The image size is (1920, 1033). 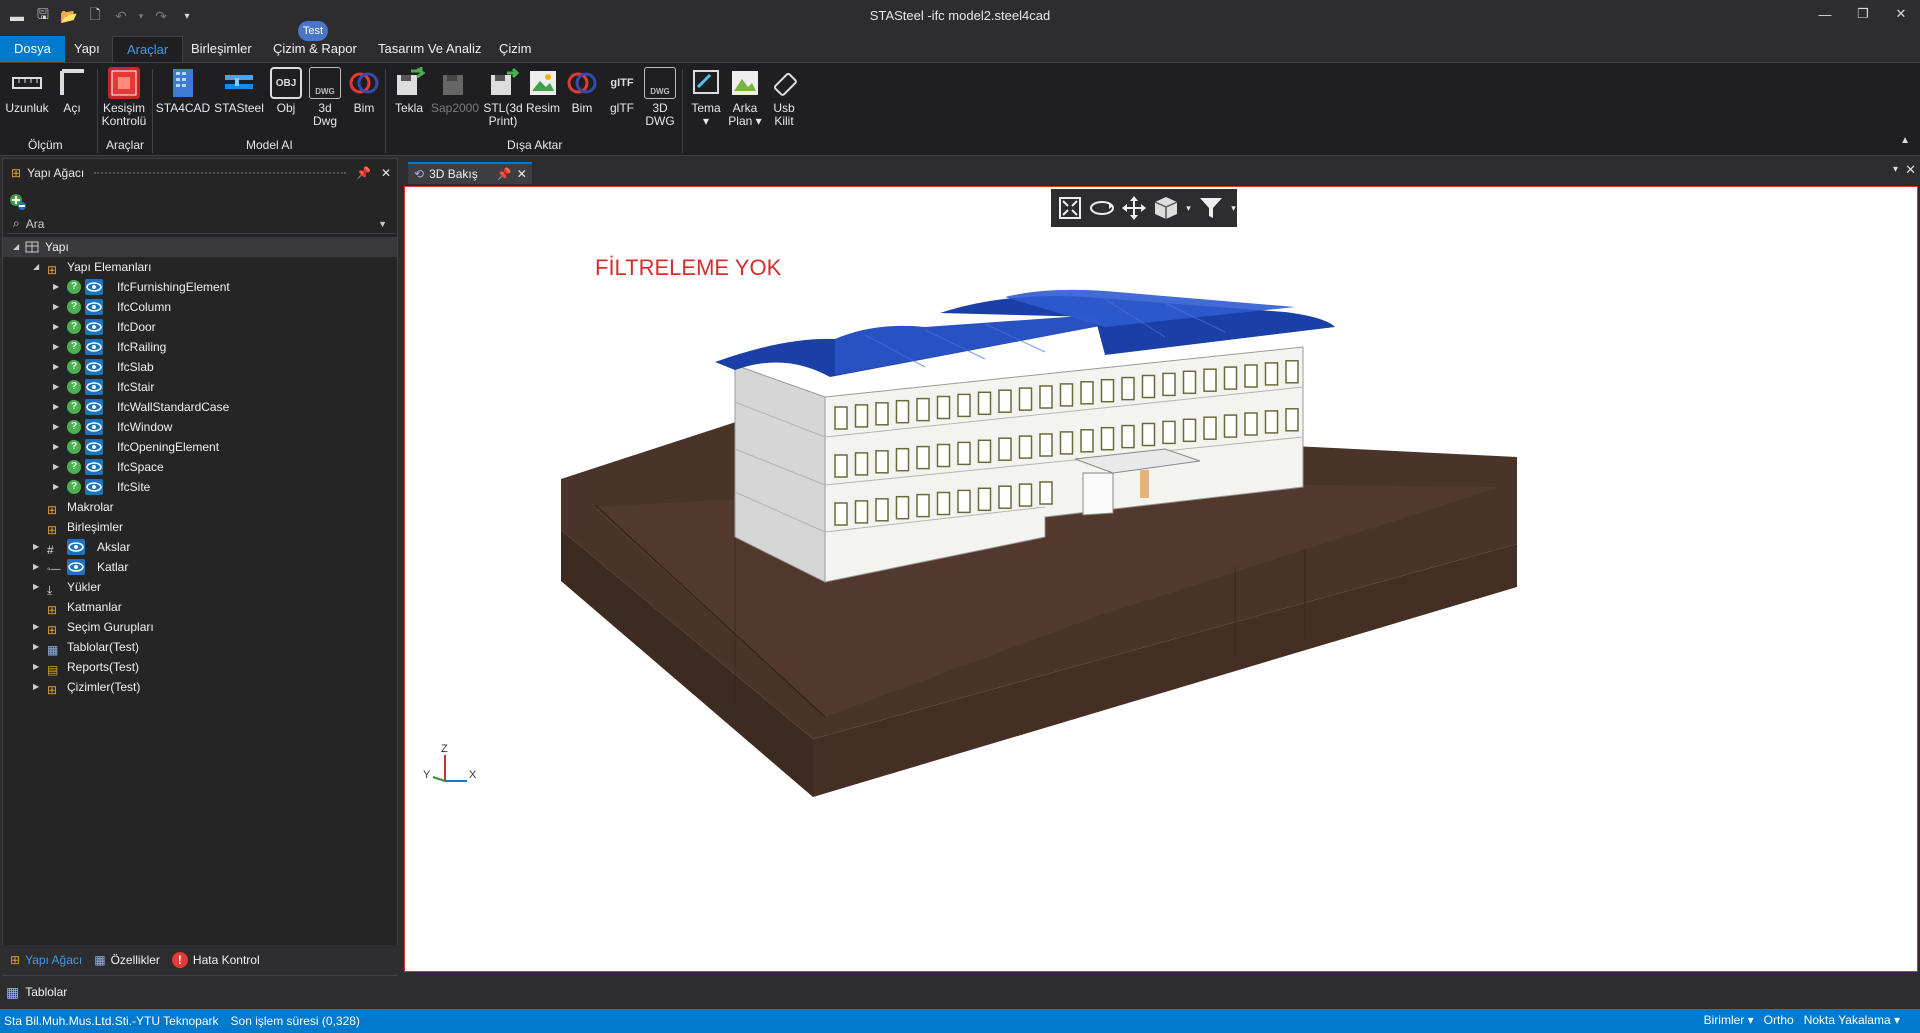 What do you see at coordinates (200, 467) in the screenshot?
I see `tree-item-ifc: ▶? IfcSpace` at bounding box center [200, 467].